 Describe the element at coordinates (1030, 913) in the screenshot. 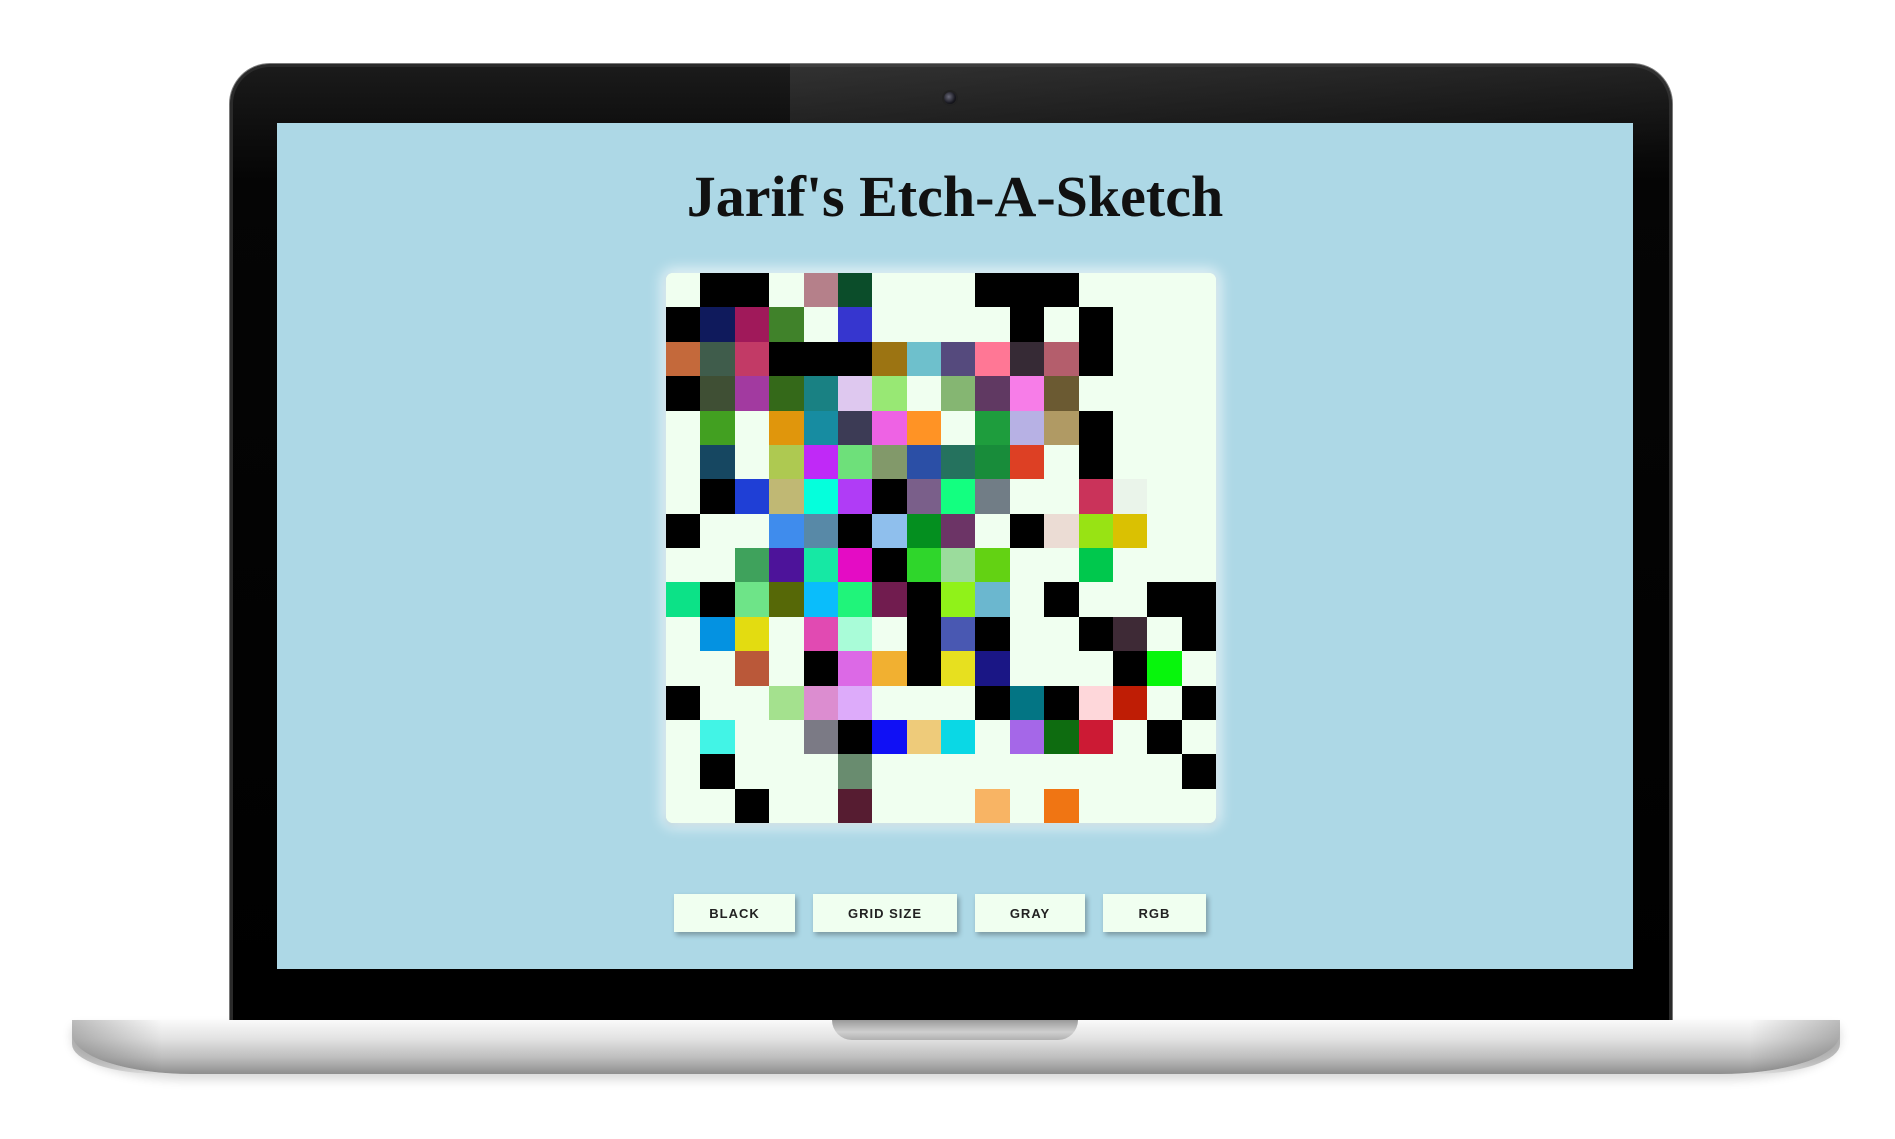

I see `gray-button: GRAY` at that location.